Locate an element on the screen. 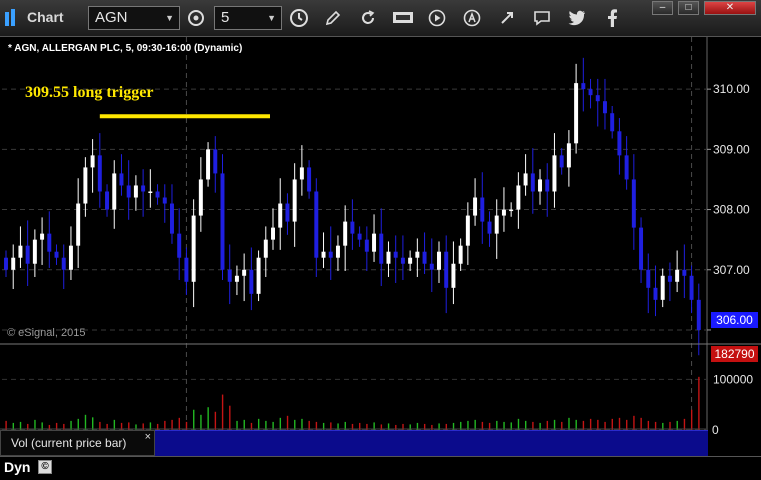  twitter-icon is located at coordinates (576, 18).